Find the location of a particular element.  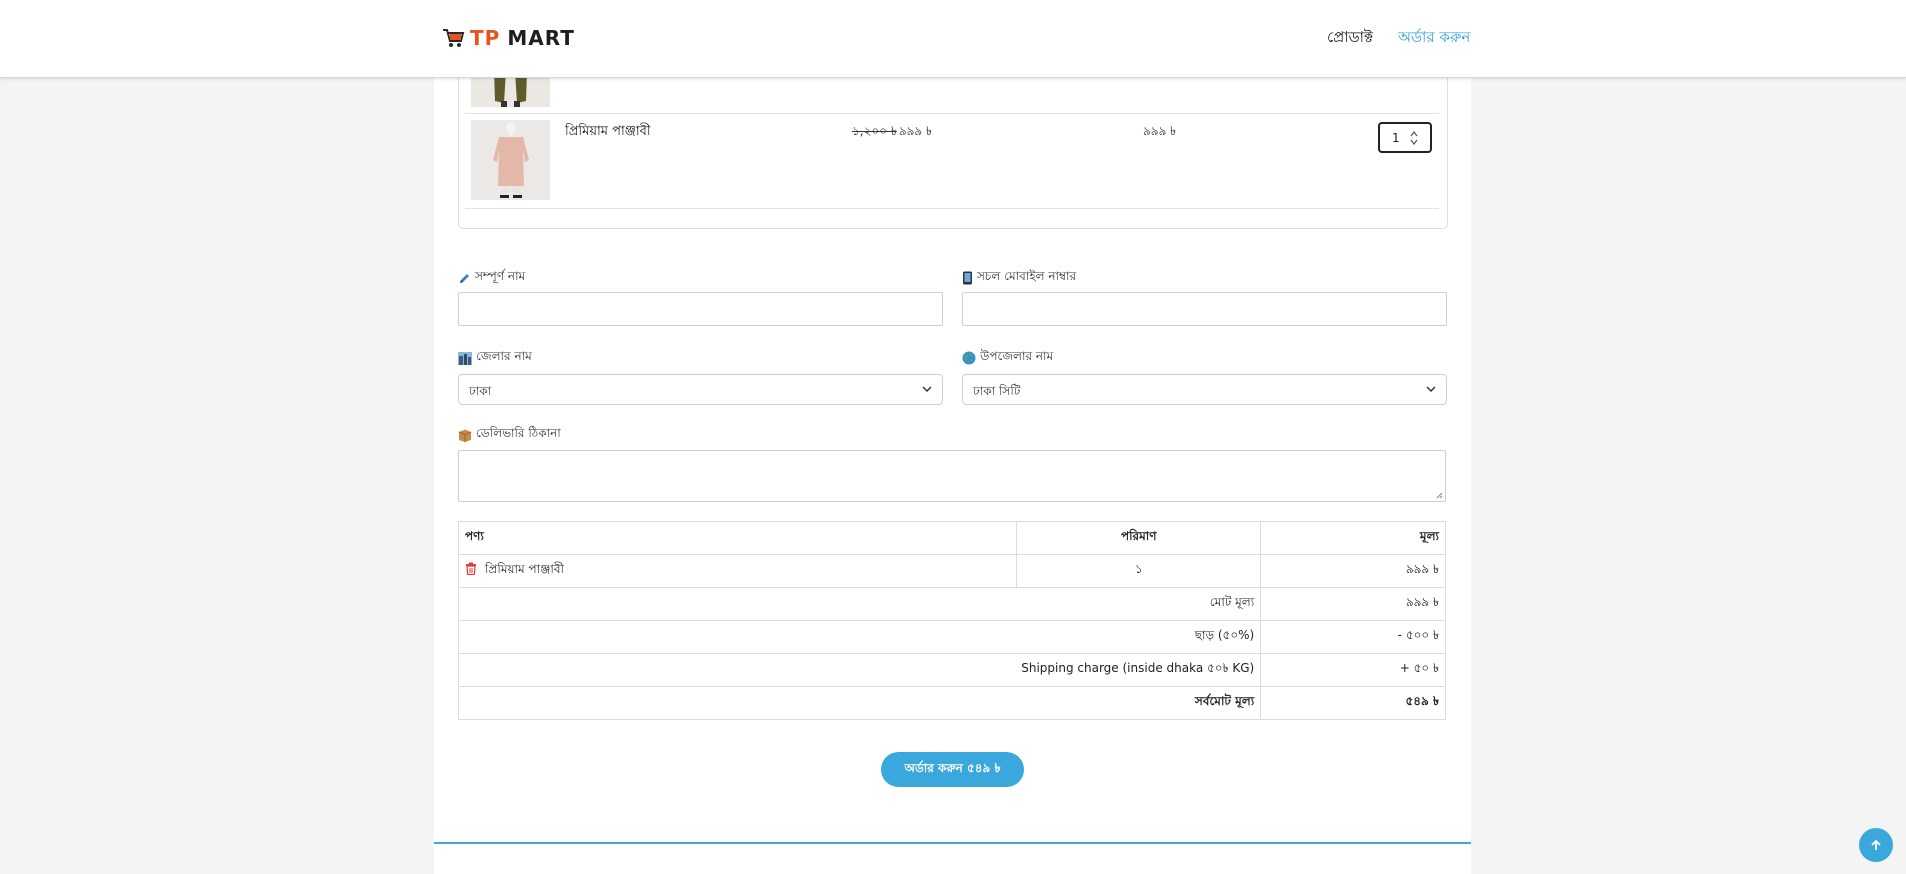

pink-punjabi-image is located at coordinates (510, 160).